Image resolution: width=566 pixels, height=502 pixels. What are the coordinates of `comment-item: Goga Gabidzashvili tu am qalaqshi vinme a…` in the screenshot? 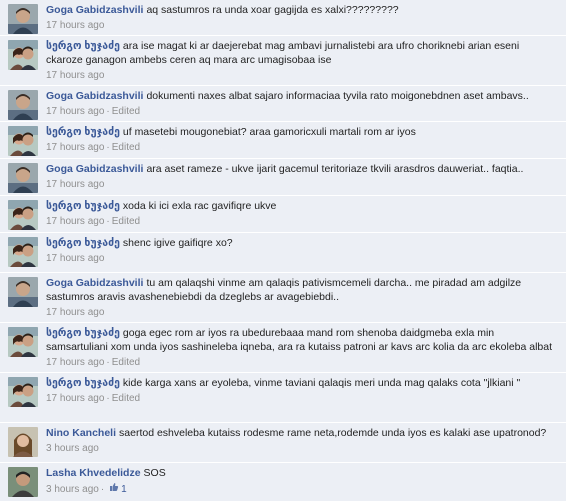 It's located at (283, 298).